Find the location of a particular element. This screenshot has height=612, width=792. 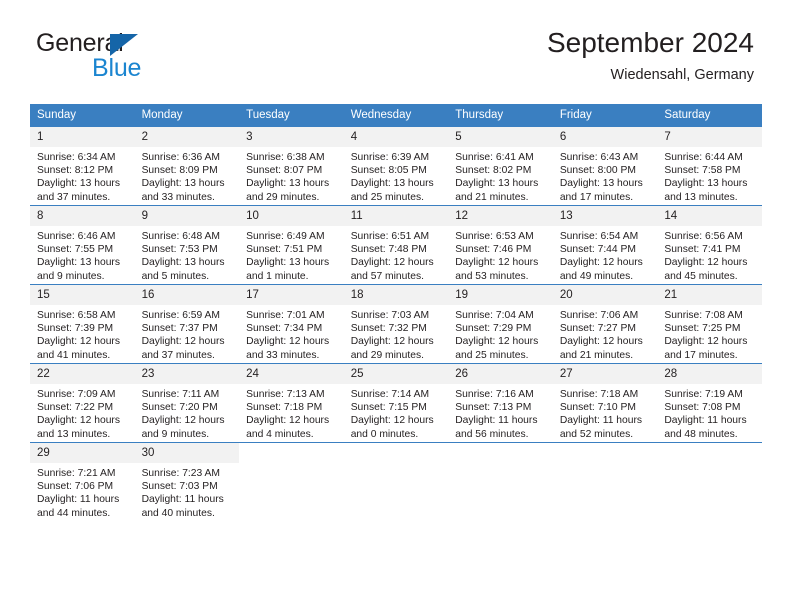

day-number: 23 is located at coordinates (187, 374).